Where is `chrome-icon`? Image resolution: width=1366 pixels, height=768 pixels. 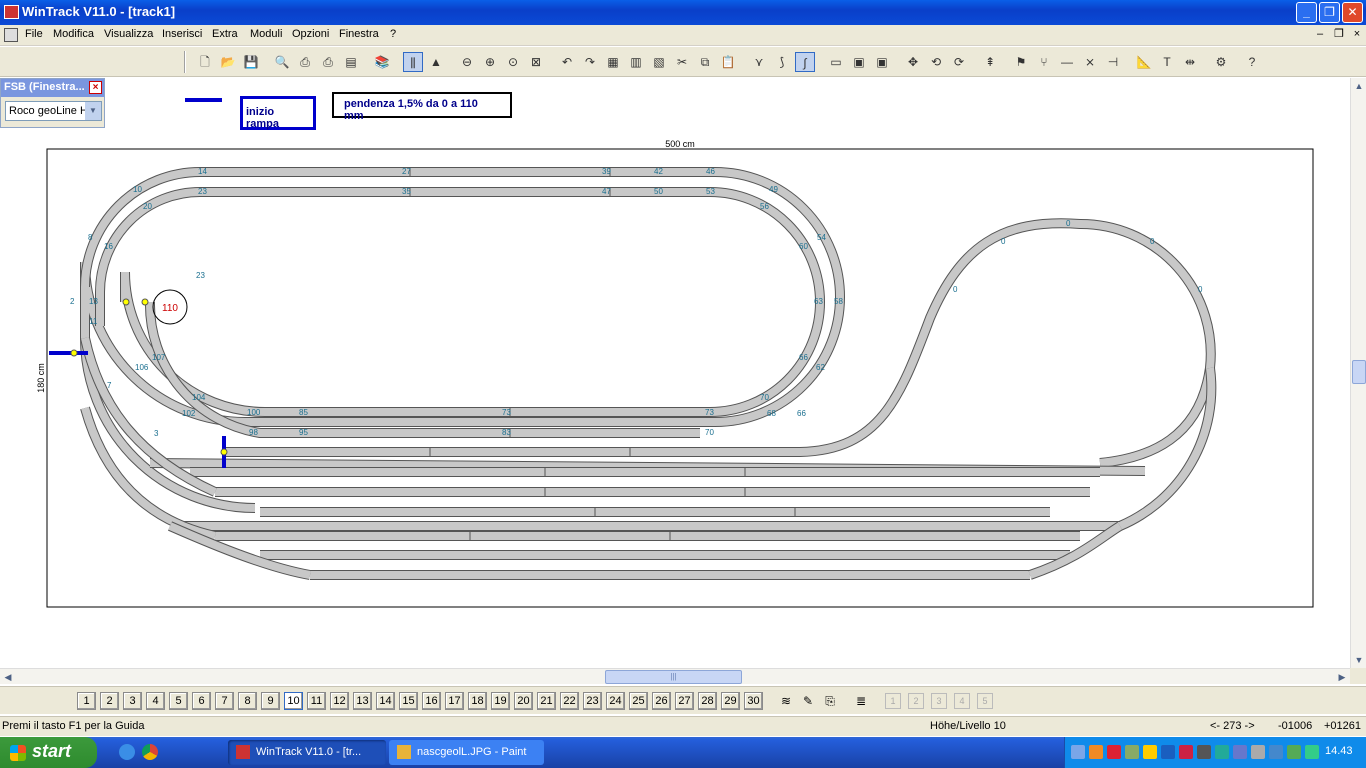
chrome-icon is located at coordinates (150, 752).